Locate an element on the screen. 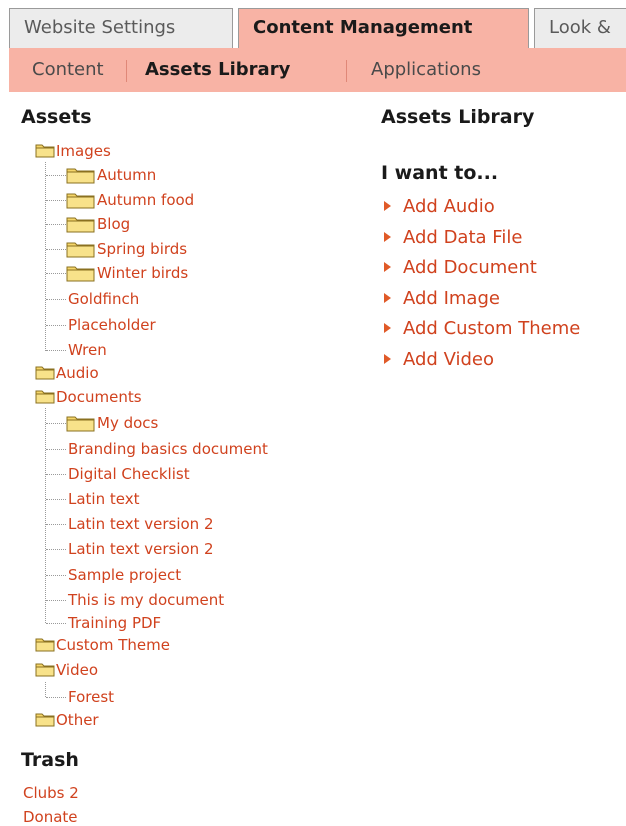  tree-item-images: Images is located at coordinates (73, 151).